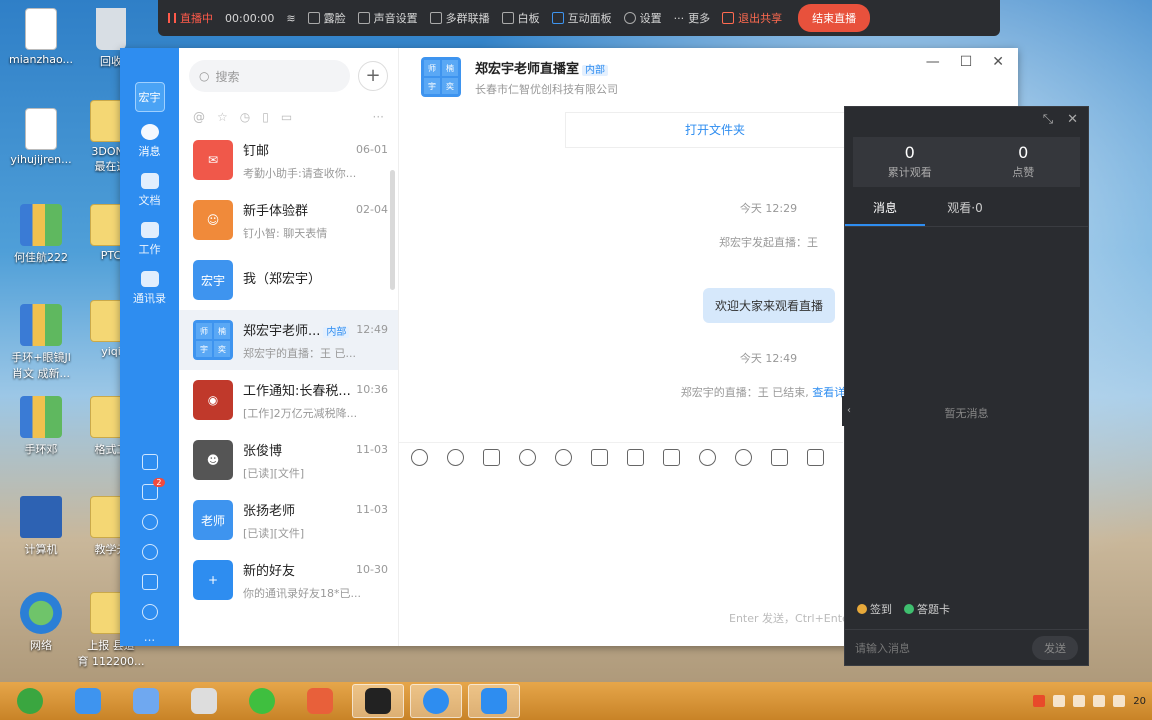 The height and width of the screenshot is (720, 1152). I want to click on conversation-item: 老师 张扬老师 11-03 [已读][文件], so click(288, 520).